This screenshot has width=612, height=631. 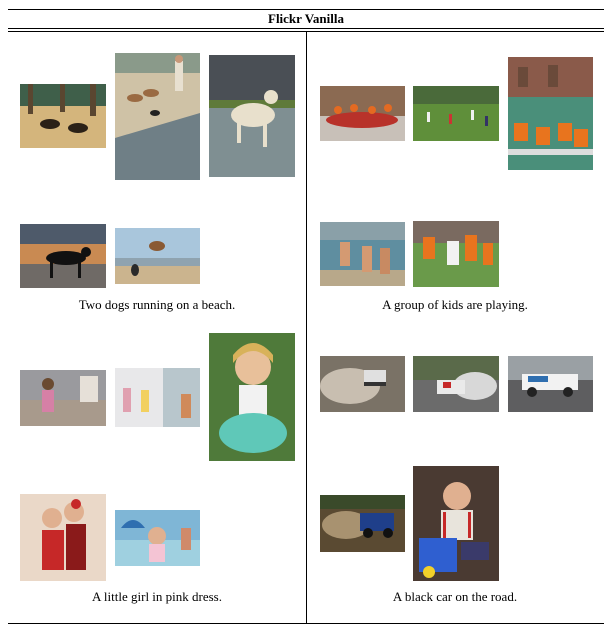 What do you see at coordinates (362, 254) in the screenshot?
I see `kids-water-photo` at bounding box center [362, 254].